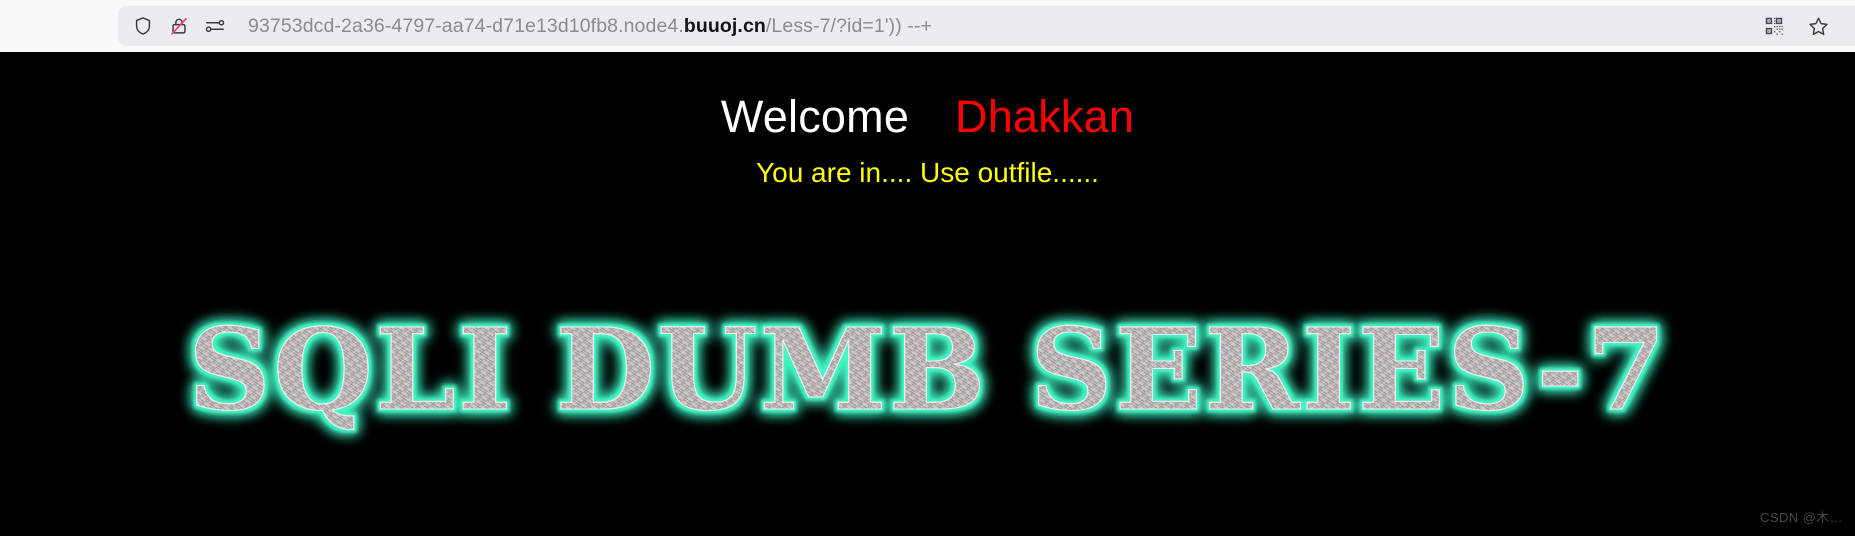 The height and width of the screenshot is (536, 1855). Describe the element at coordinates (143, 26) in the screenshot. I see `shield-icon` at that location.